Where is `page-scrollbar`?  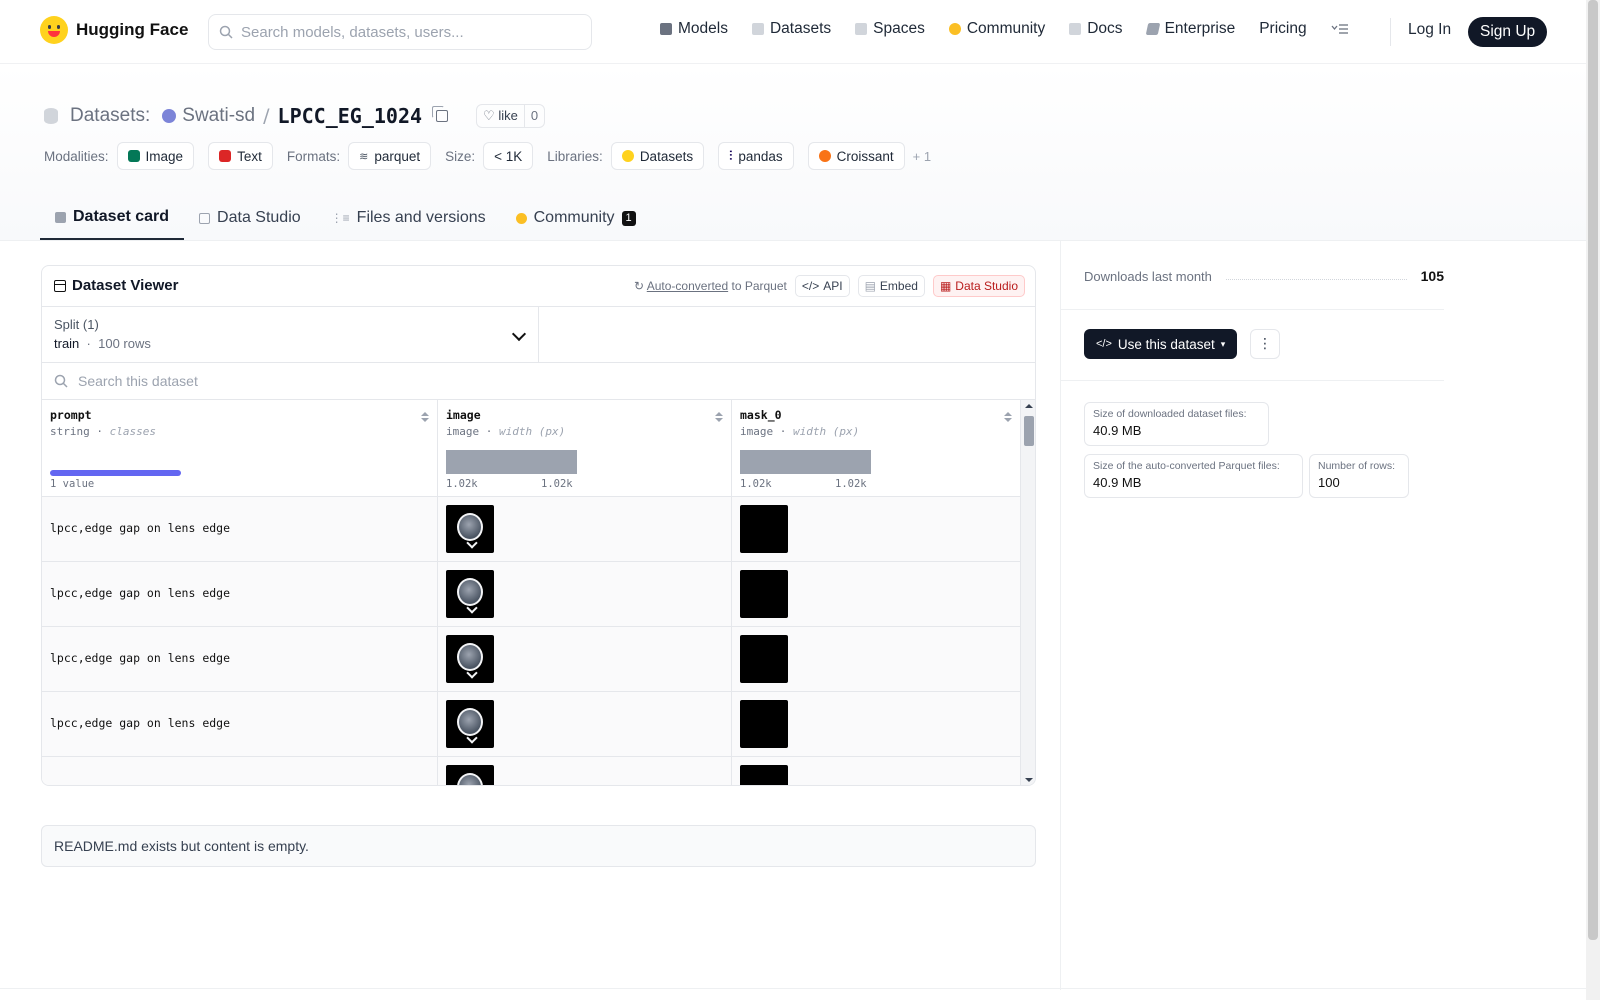
page-scrollbar is located at coordinates (1593, 500).